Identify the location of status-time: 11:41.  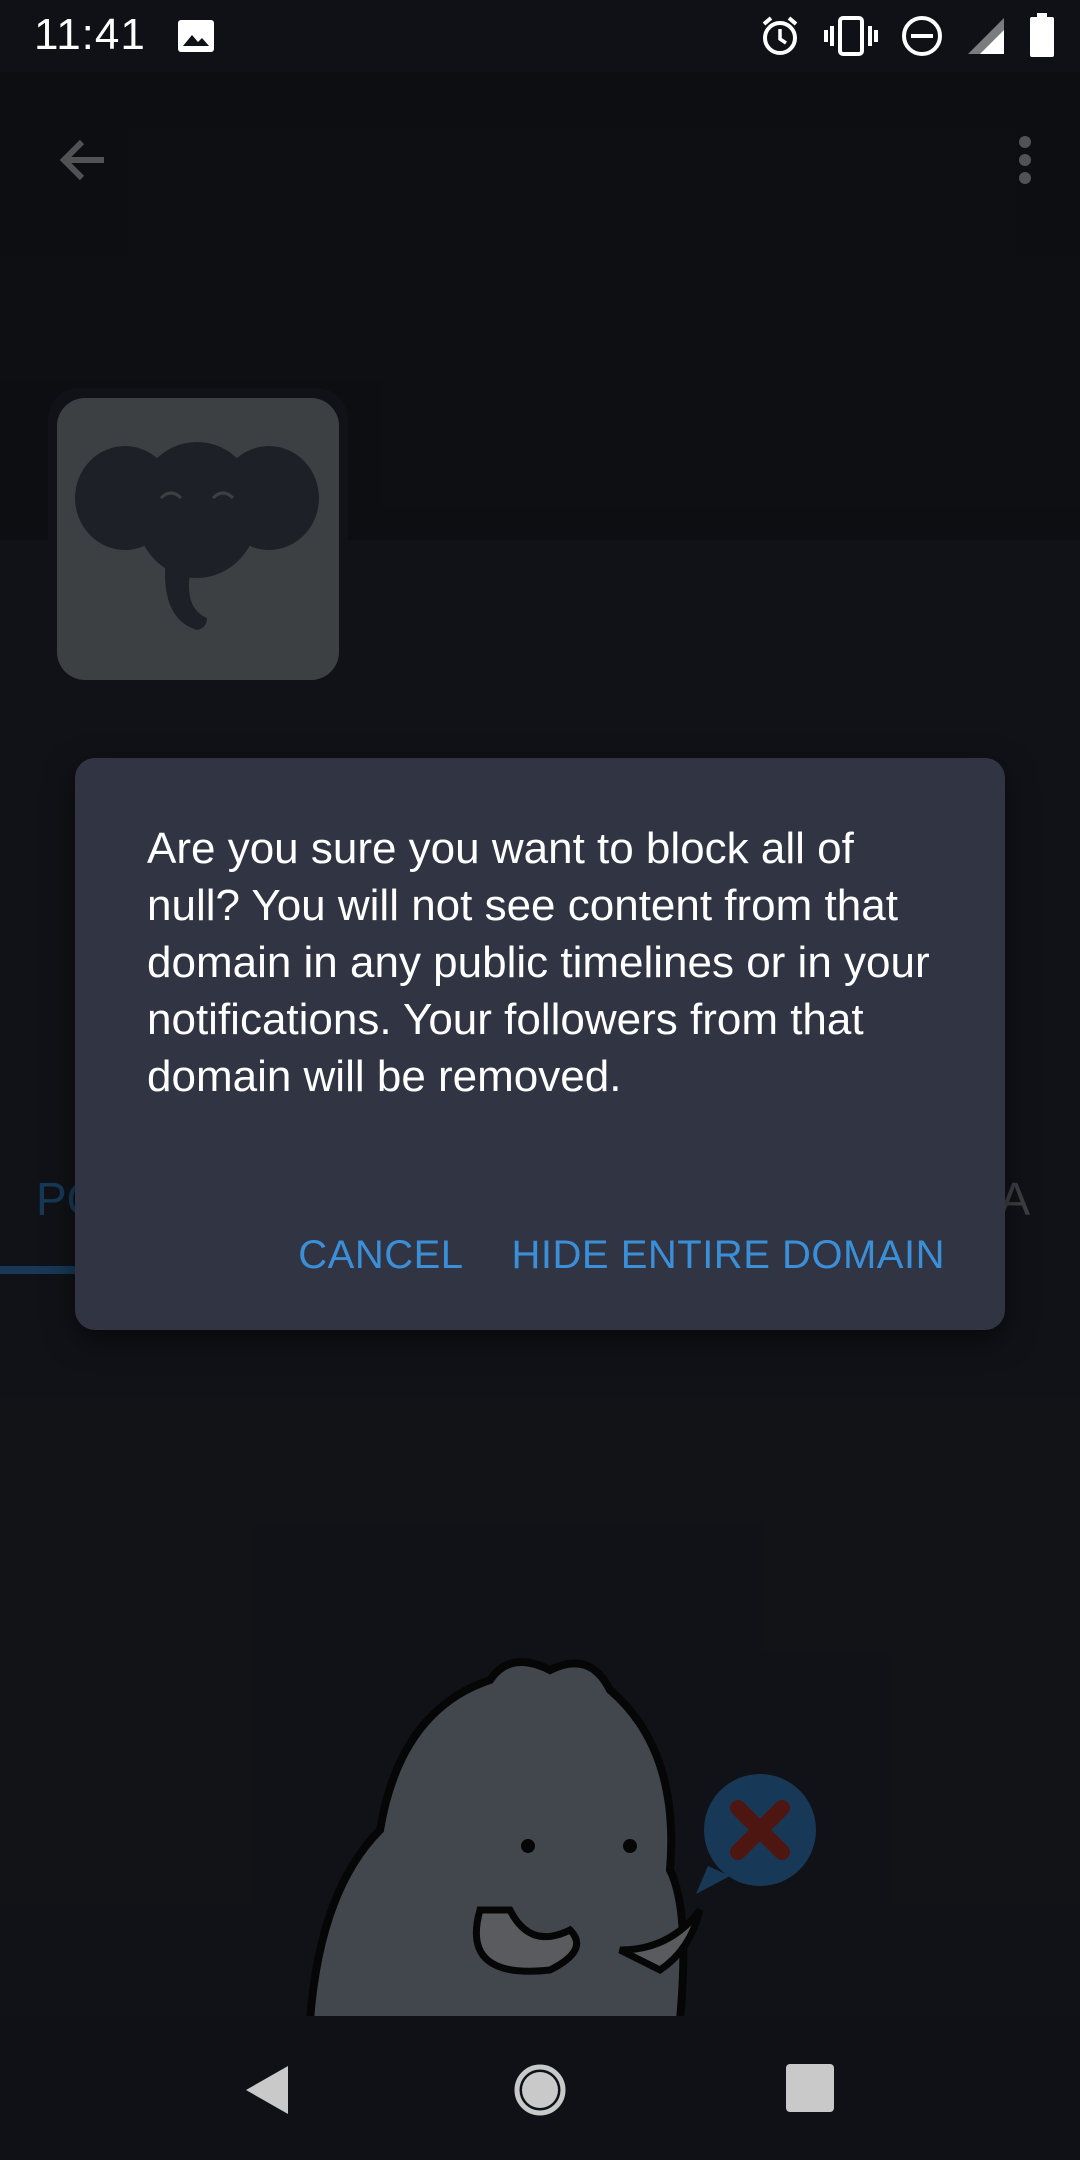
(90, 34).